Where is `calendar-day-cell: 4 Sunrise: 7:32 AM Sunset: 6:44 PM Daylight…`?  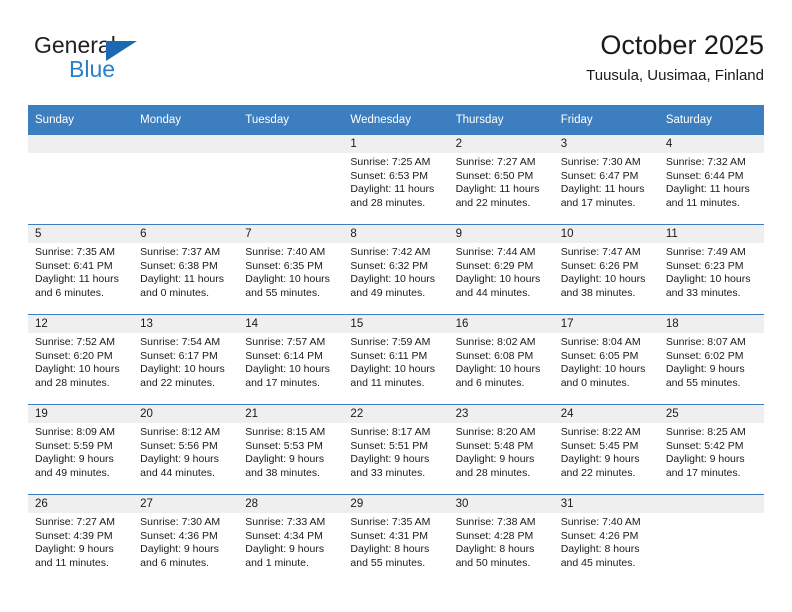 calendar-day-cell: 4 Sunrise: 7:32 AM Sunset: 6:44 PM Daylight… is located at coordinates (711, 179).